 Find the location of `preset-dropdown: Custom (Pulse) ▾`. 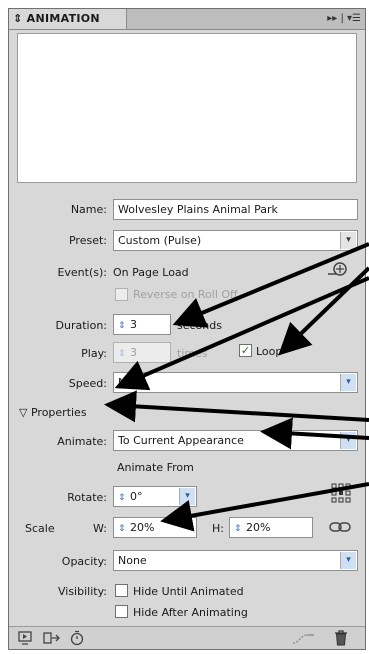

preset-dropdown: Custom (Pulse) ▾ is located at coordinates (235, 240).